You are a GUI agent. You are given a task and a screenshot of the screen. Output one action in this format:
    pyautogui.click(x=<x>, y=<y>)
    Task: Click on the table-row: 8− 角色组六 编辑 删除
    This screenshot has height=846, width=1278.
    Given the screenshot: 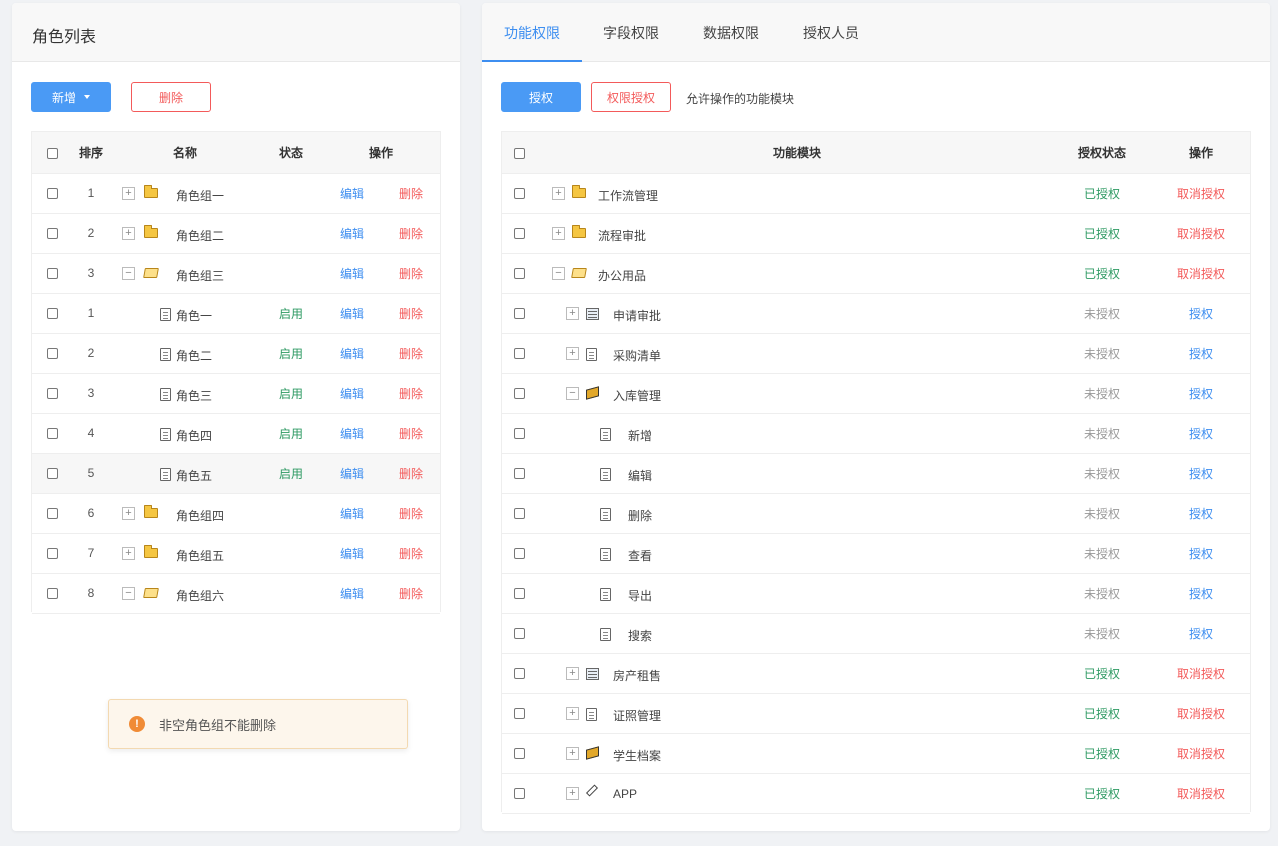 What is the action you would take?
    pyautogui.click(x=236, y=593)
    